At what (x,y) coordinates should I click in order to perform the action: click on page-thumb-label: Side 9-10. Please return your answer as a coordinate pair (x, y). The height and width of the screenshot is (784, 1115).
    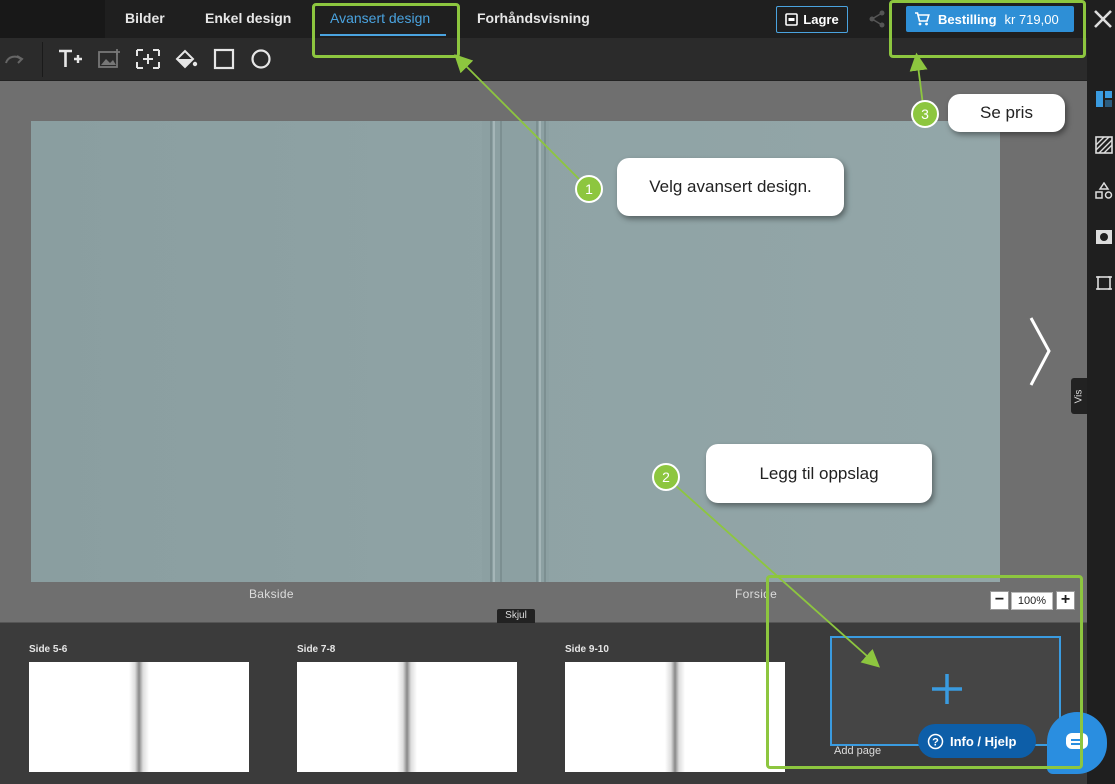
    Looking at the image, I should click on (587, 649).